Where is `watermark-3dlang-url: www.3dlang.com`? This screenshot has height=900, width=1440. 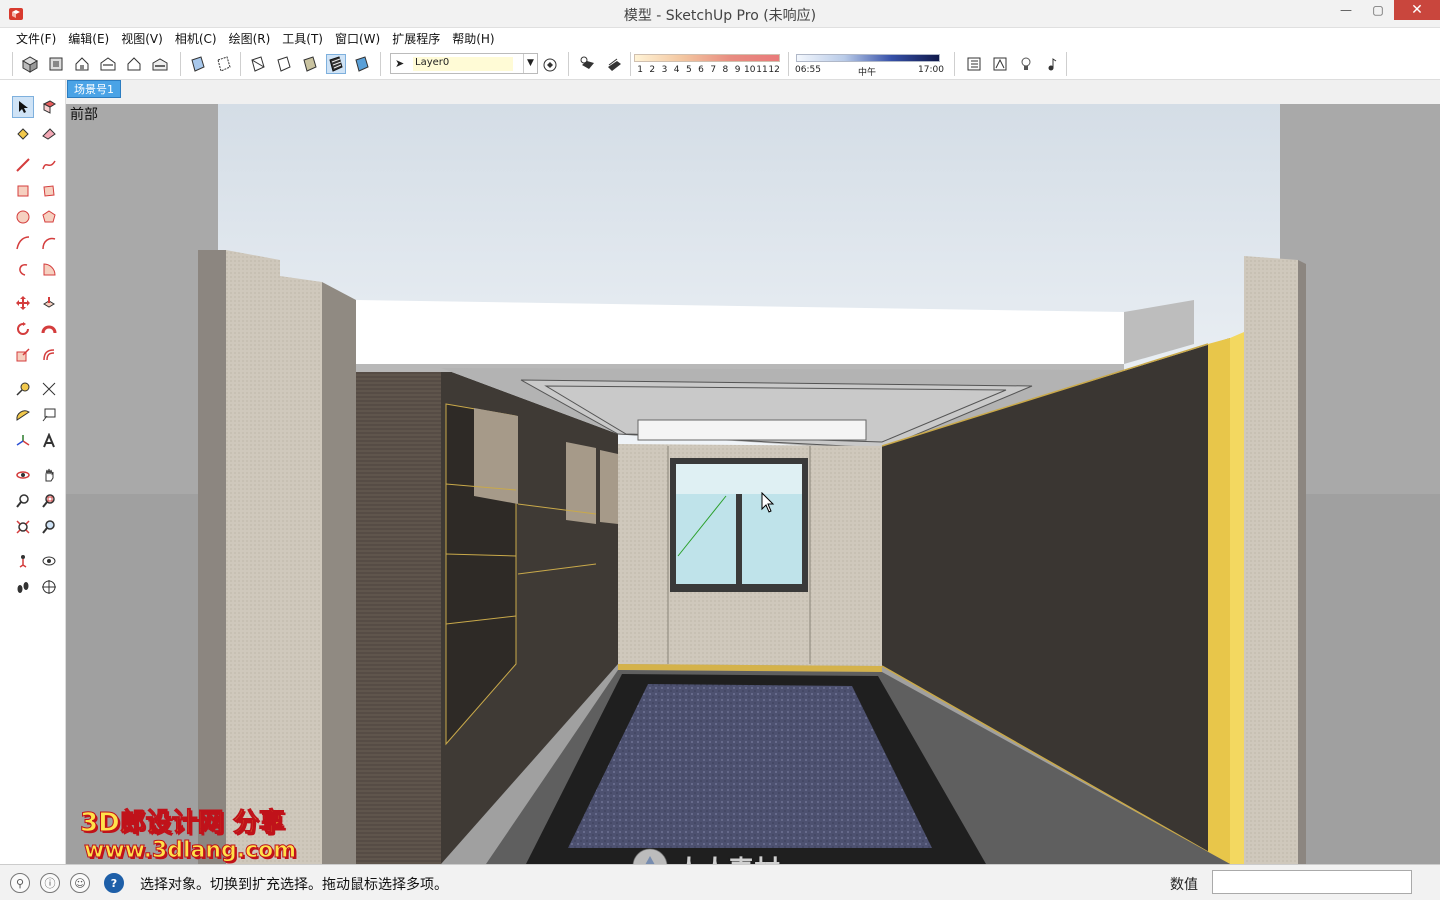
watermark-3dlang-url: www.3dlang.com is located at coordinates (190, 851).